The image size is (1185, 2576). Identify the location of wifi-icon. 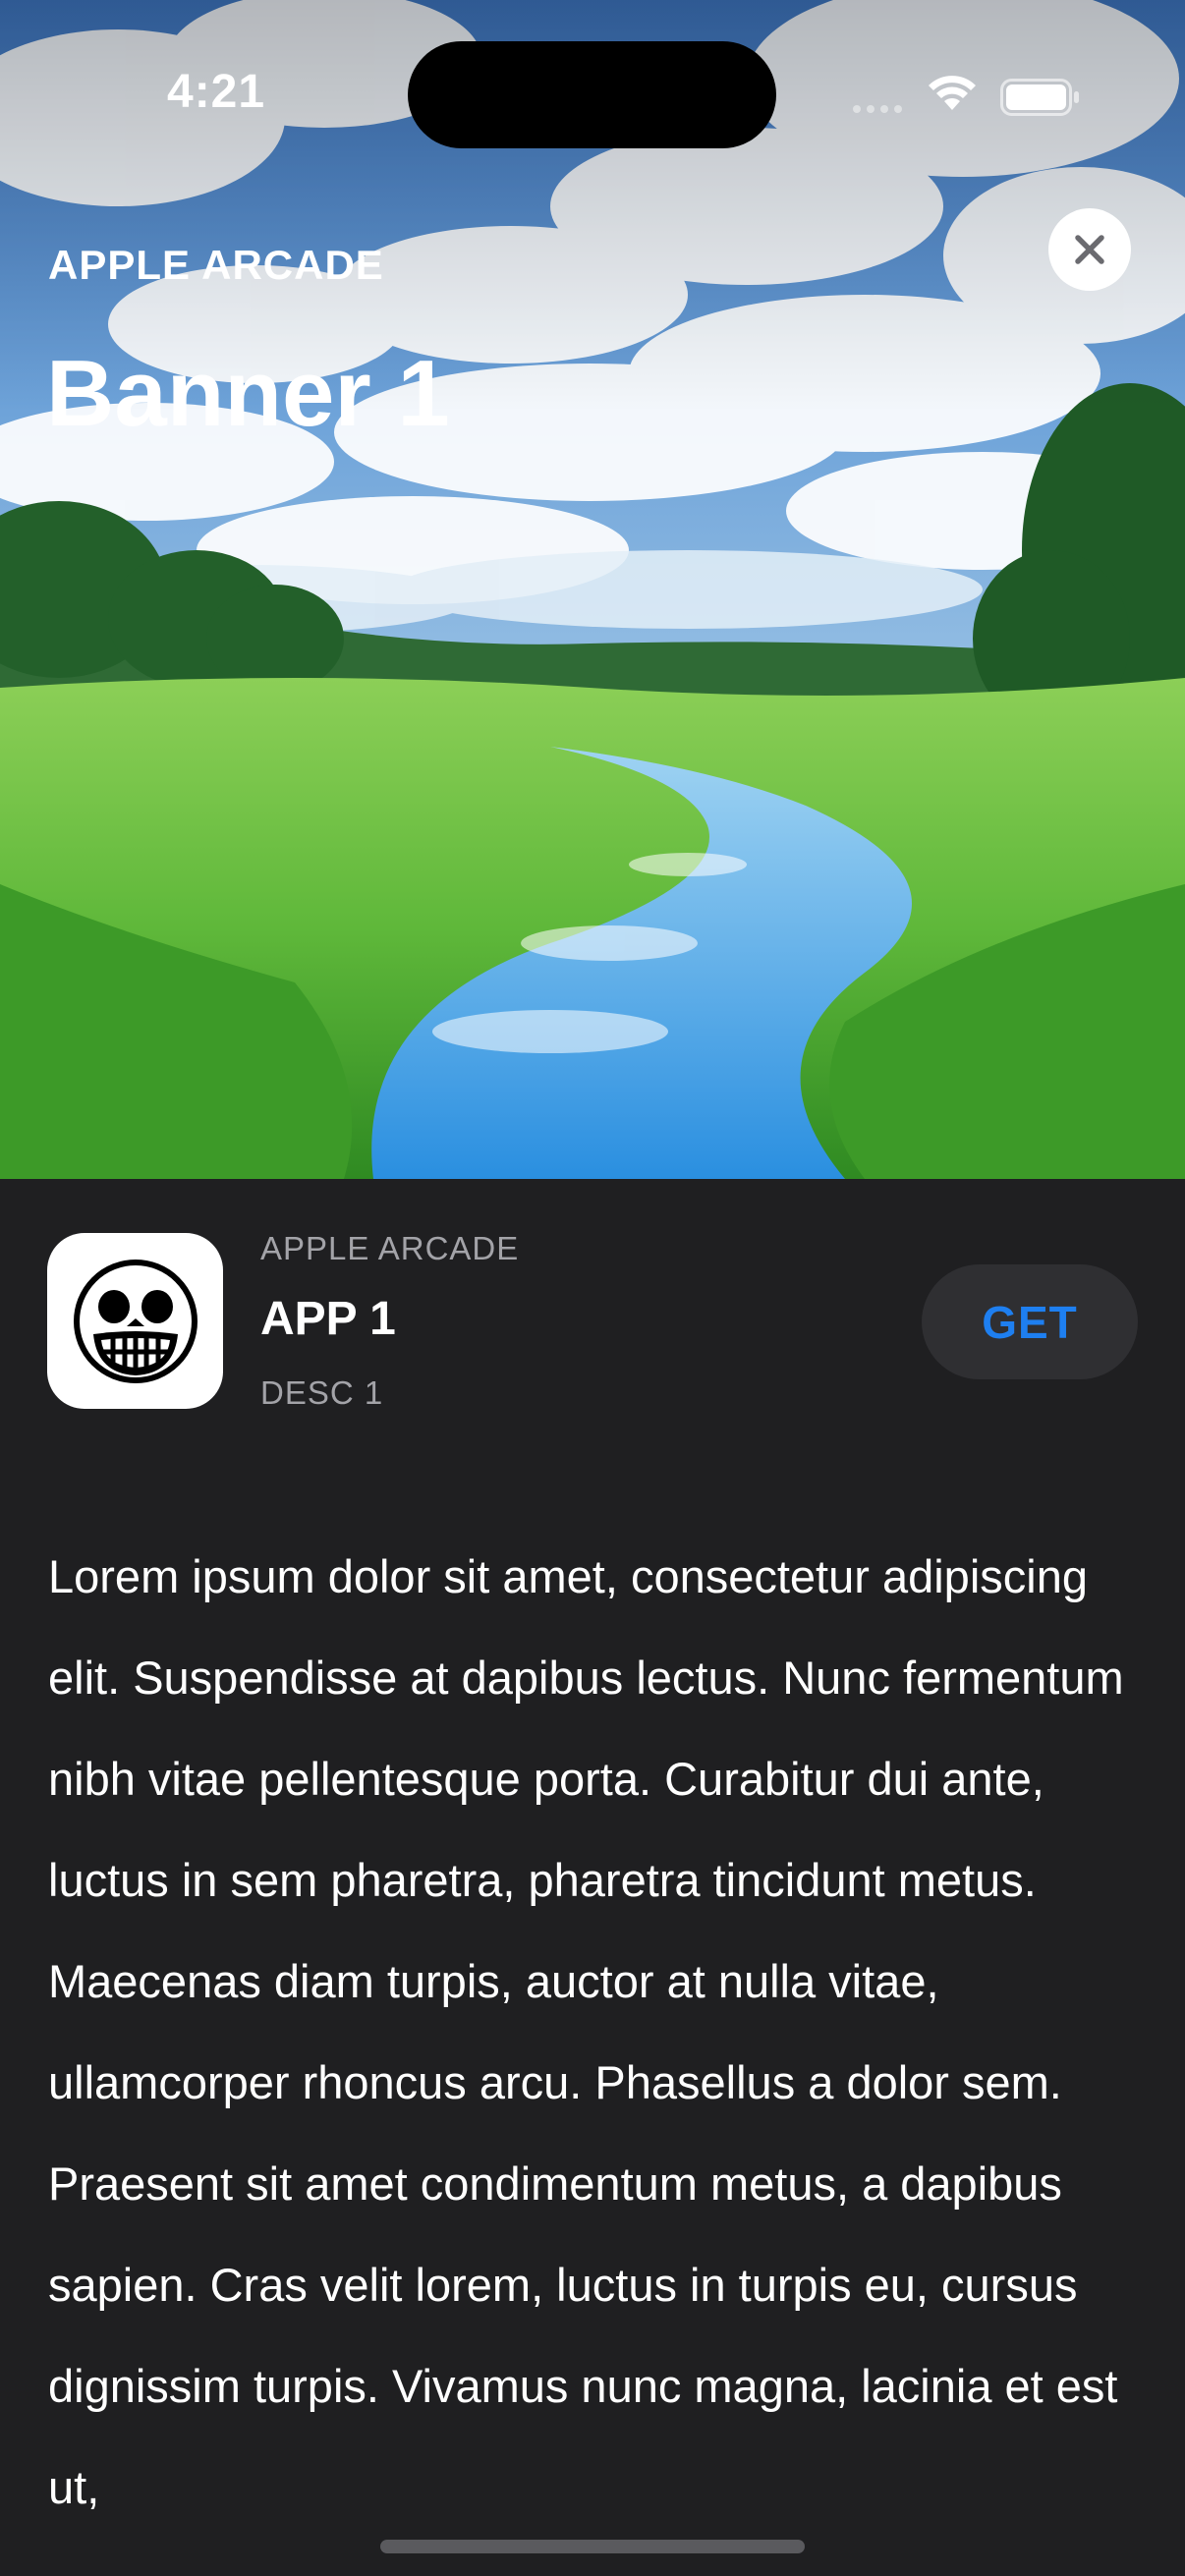
(953, 93).